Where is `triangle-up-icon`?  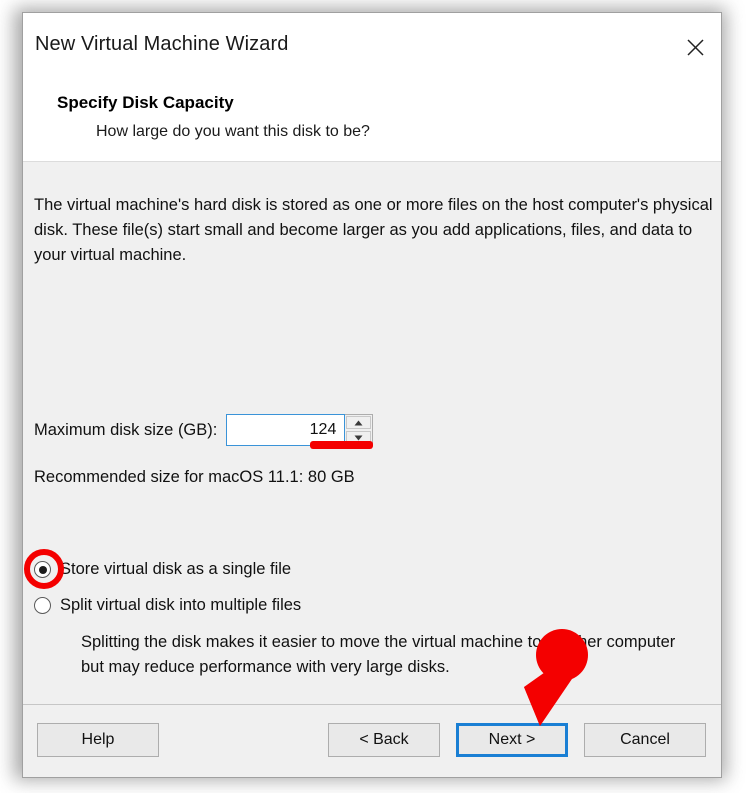
triangle-up-icon is located at coordinates (358, 423).